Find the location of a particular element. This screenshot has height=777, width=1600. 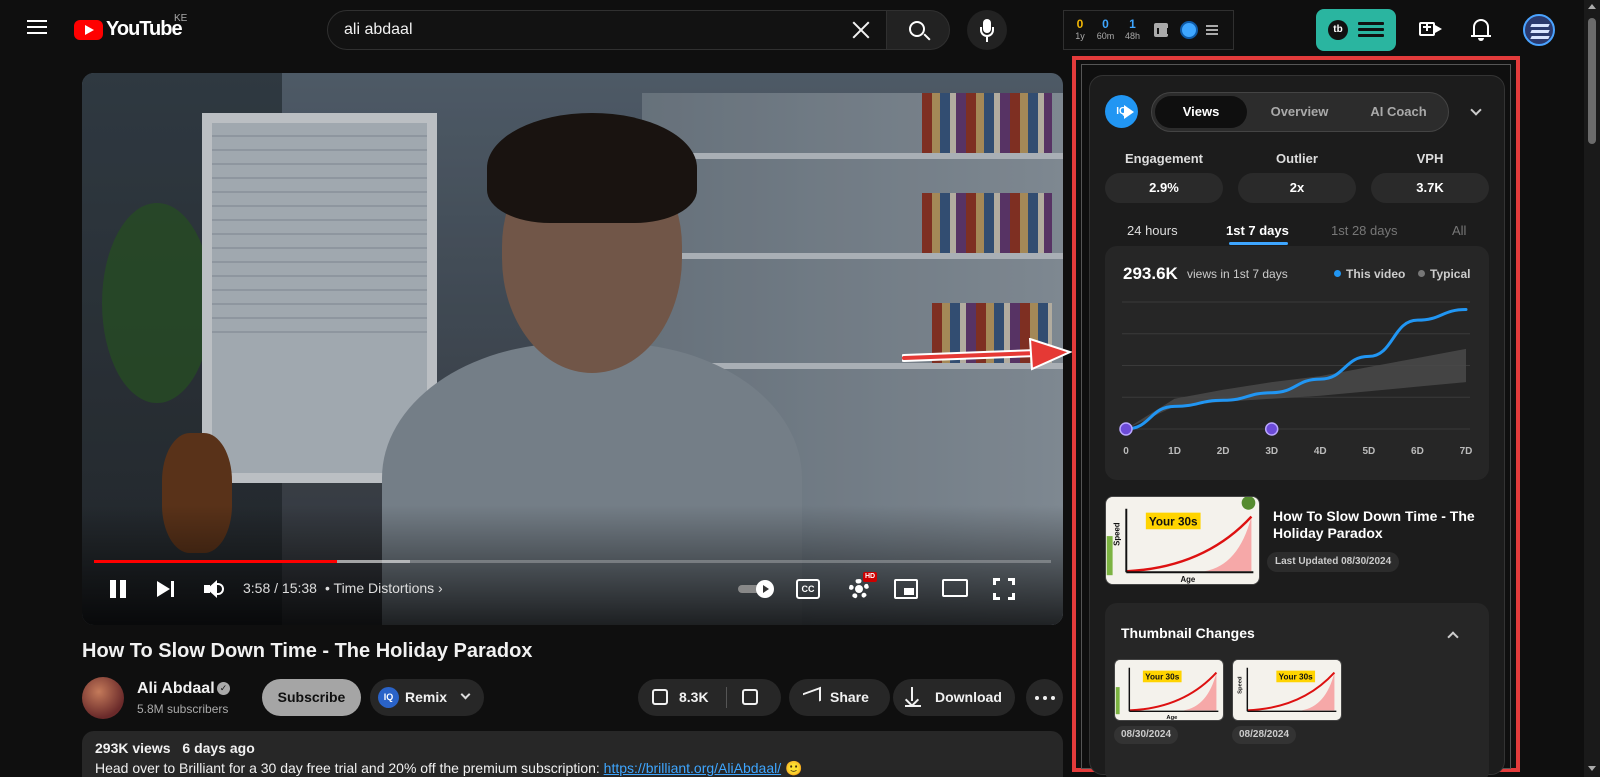

like-button: 8.3K is located at coordinates (682, 697).